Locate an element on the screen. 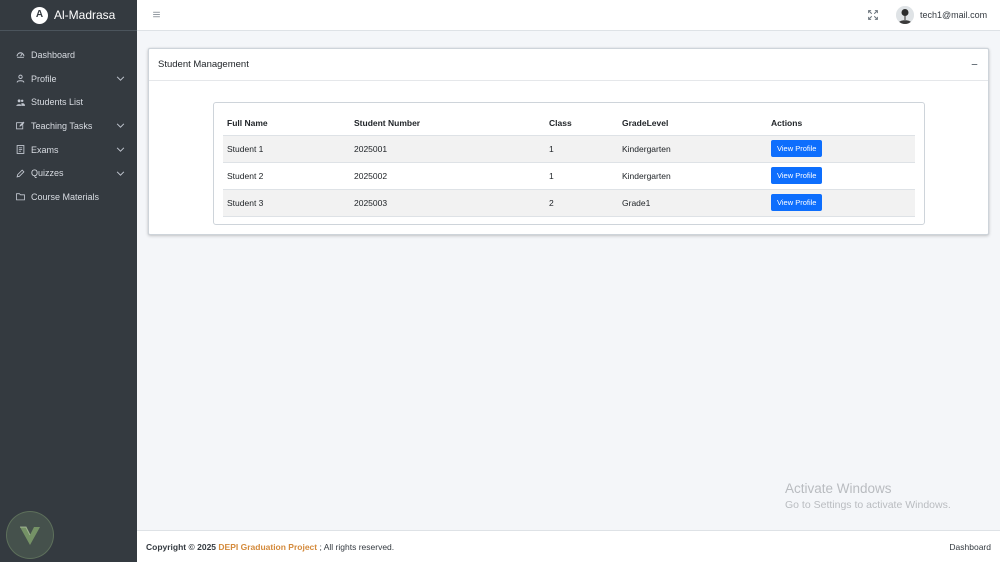  watermark-logo is located at coordinates (30, 535).